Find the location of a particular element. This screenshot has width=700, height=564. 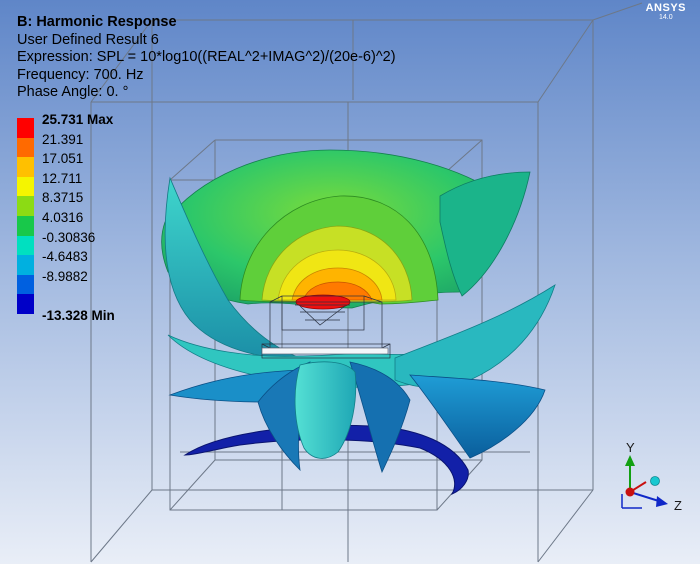

legend-level-label: 8.3715 is located at coordinates (63, 198).